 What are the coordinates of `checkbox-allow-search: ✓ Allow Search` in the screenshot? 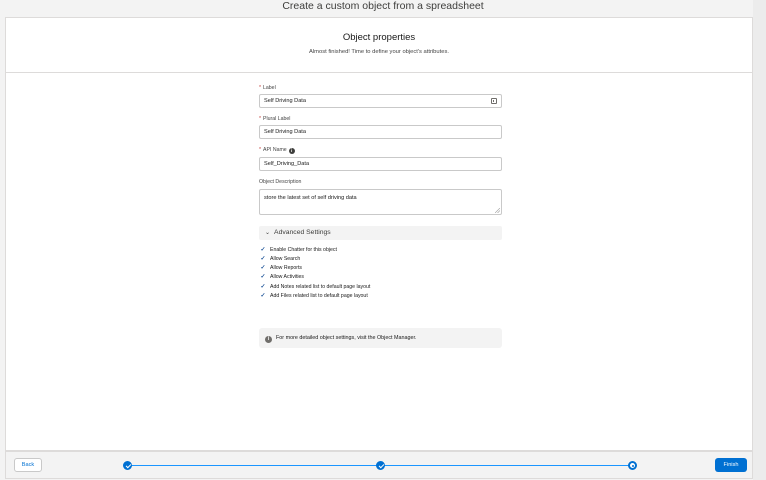 It's located at (279, 259).